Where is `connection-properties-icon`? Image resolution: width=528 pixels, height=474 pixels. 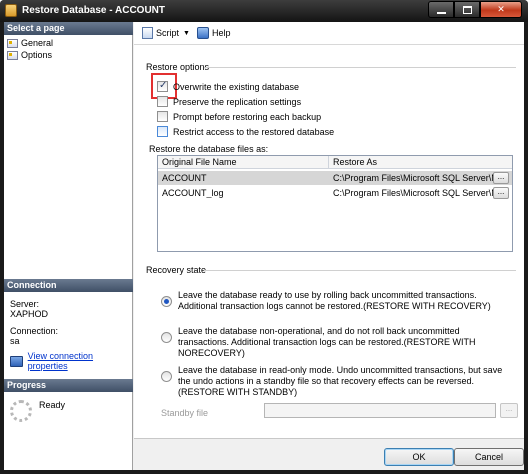
connection-properties-icon is located at coordinates (16, 361).